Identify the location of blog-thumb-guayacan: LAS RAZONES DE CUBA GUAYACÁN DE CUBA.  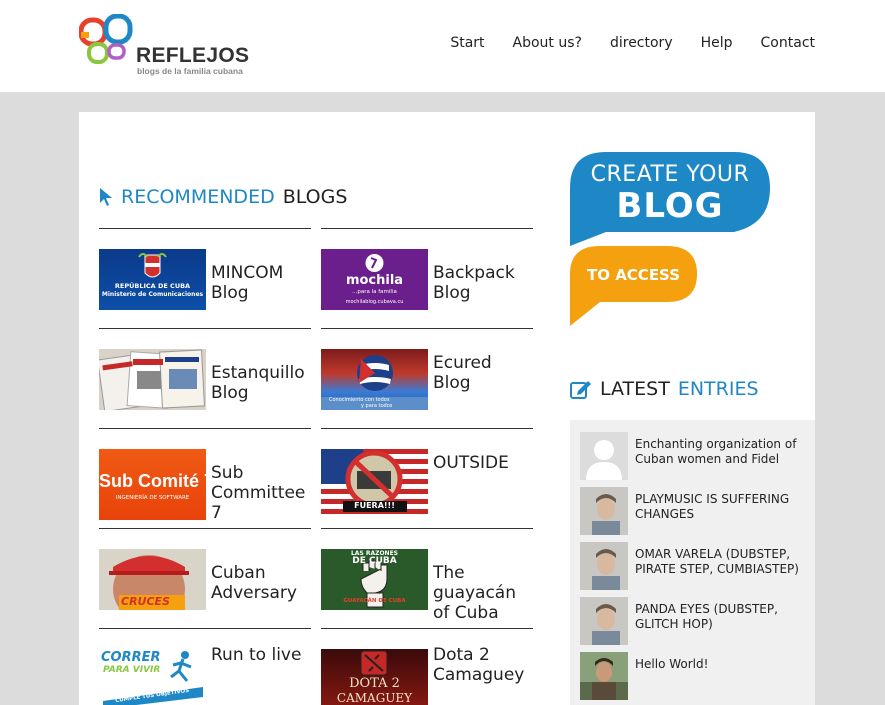
(374, 579).